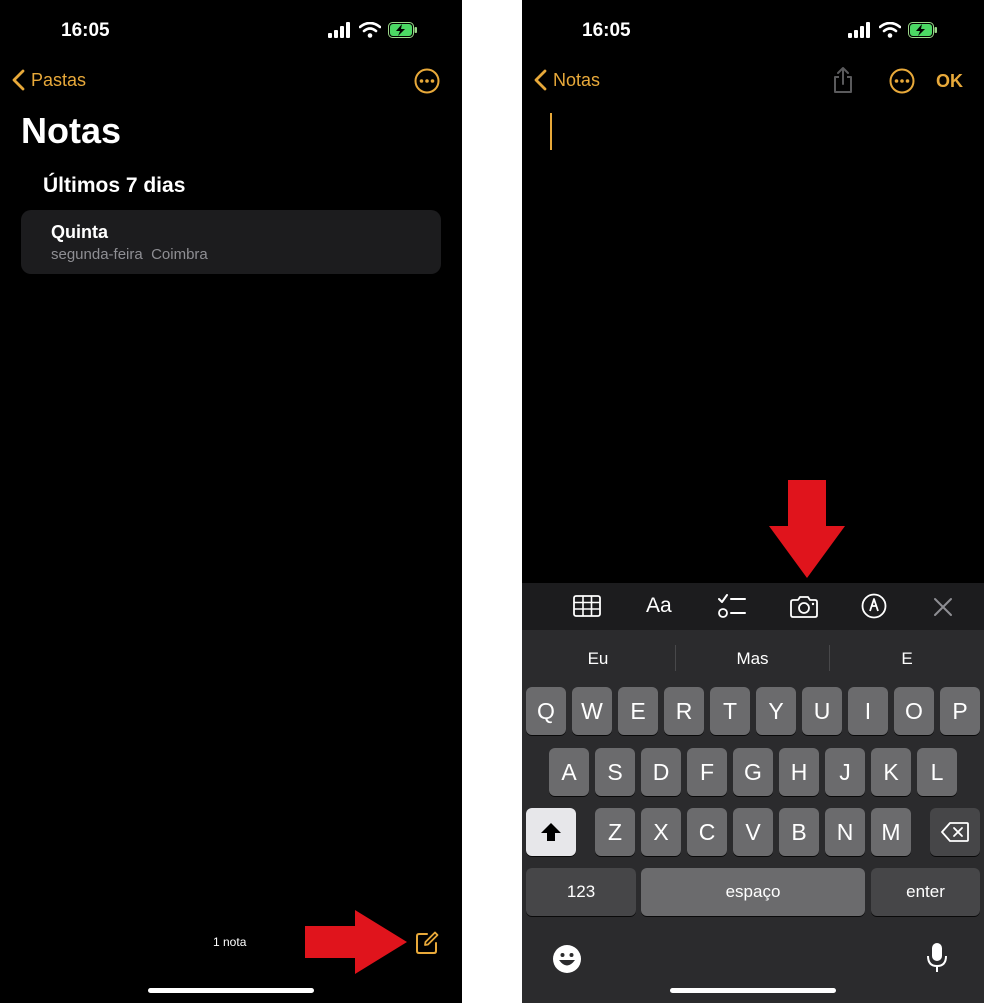 This screenshot has width=984, height=1003. What do you see at coordinates (937, 958) in the screenshot?
I see `microphone-icon` at bounding box center [937, 958].